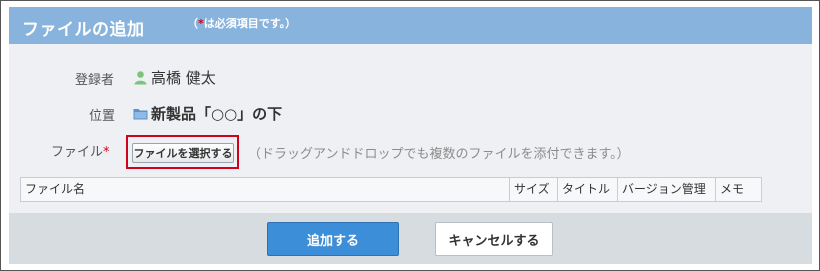 The height and width of the screenshot is (271, 820). Describe the element at coordinates (140, 78) in the screenshot. I see `user-icon` at that location.